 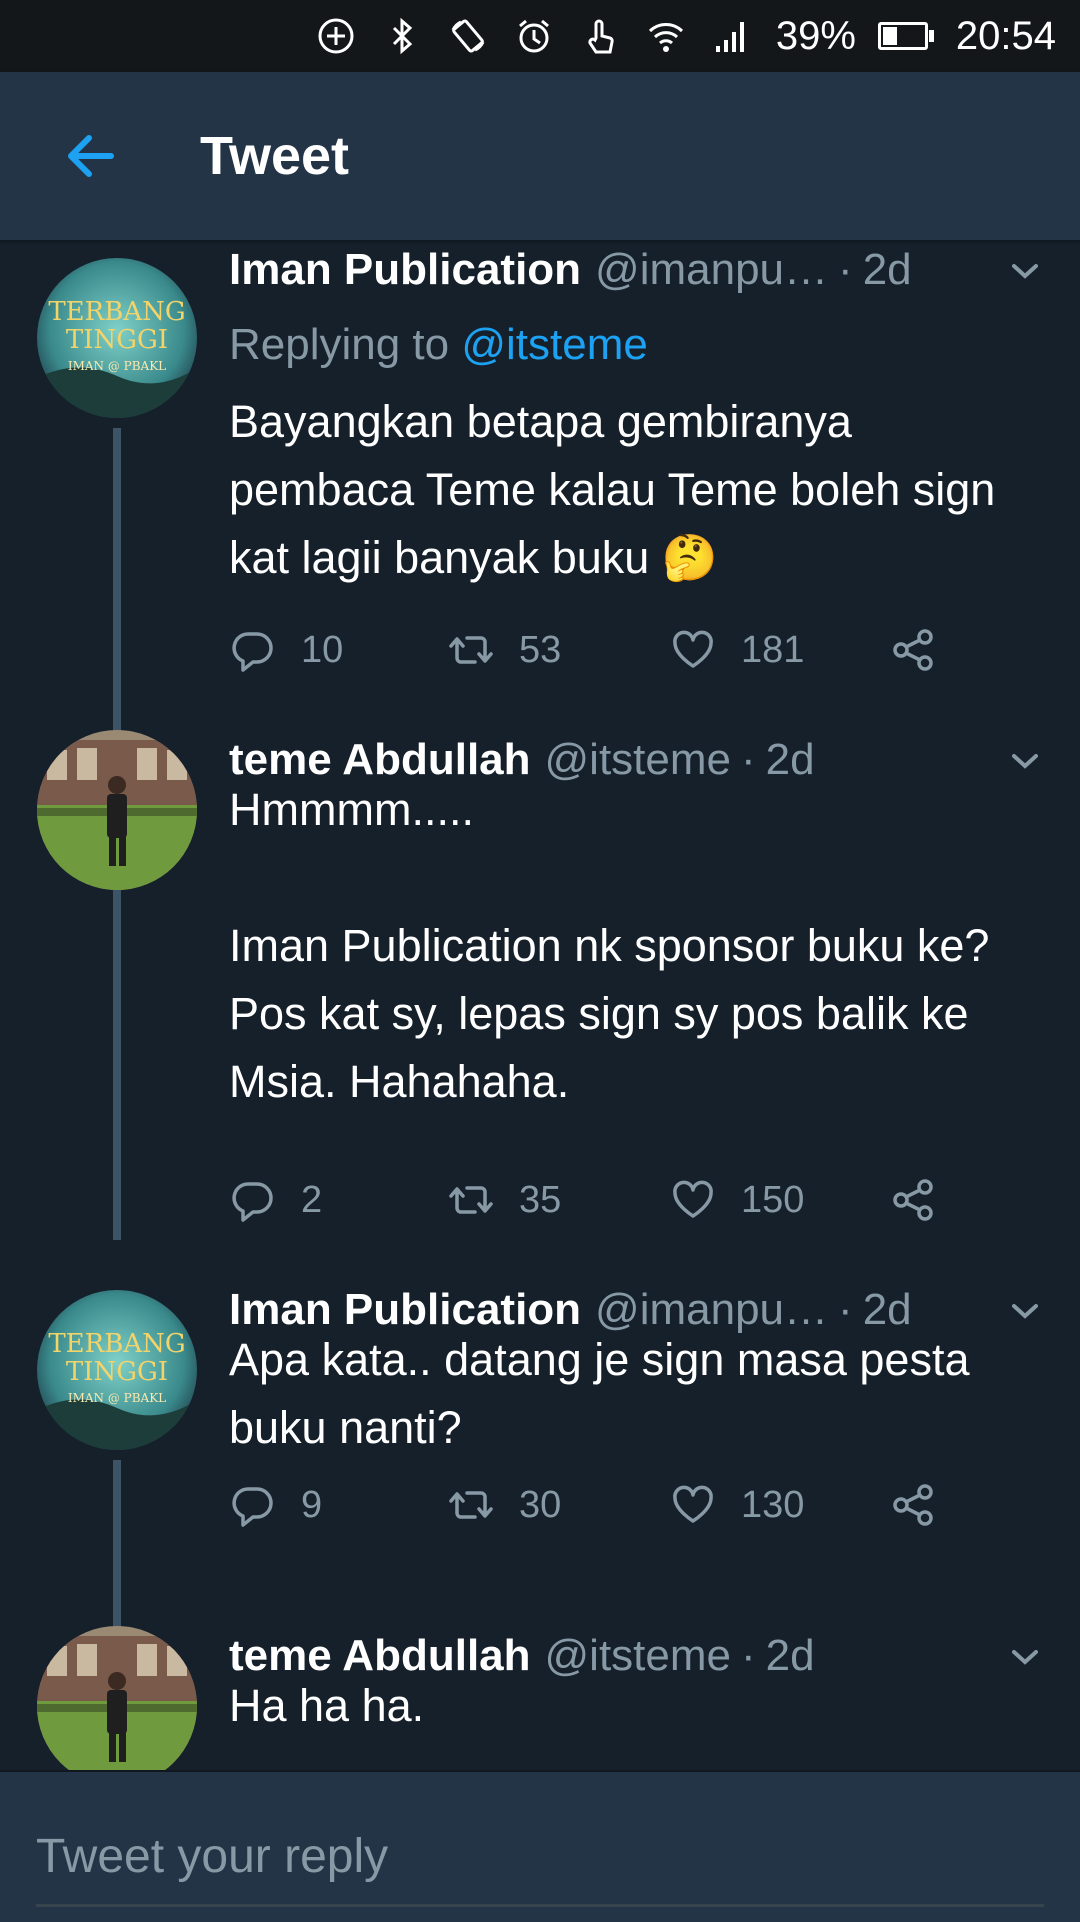 I want to click on reply-button: 10, so click(x=286, y=650).